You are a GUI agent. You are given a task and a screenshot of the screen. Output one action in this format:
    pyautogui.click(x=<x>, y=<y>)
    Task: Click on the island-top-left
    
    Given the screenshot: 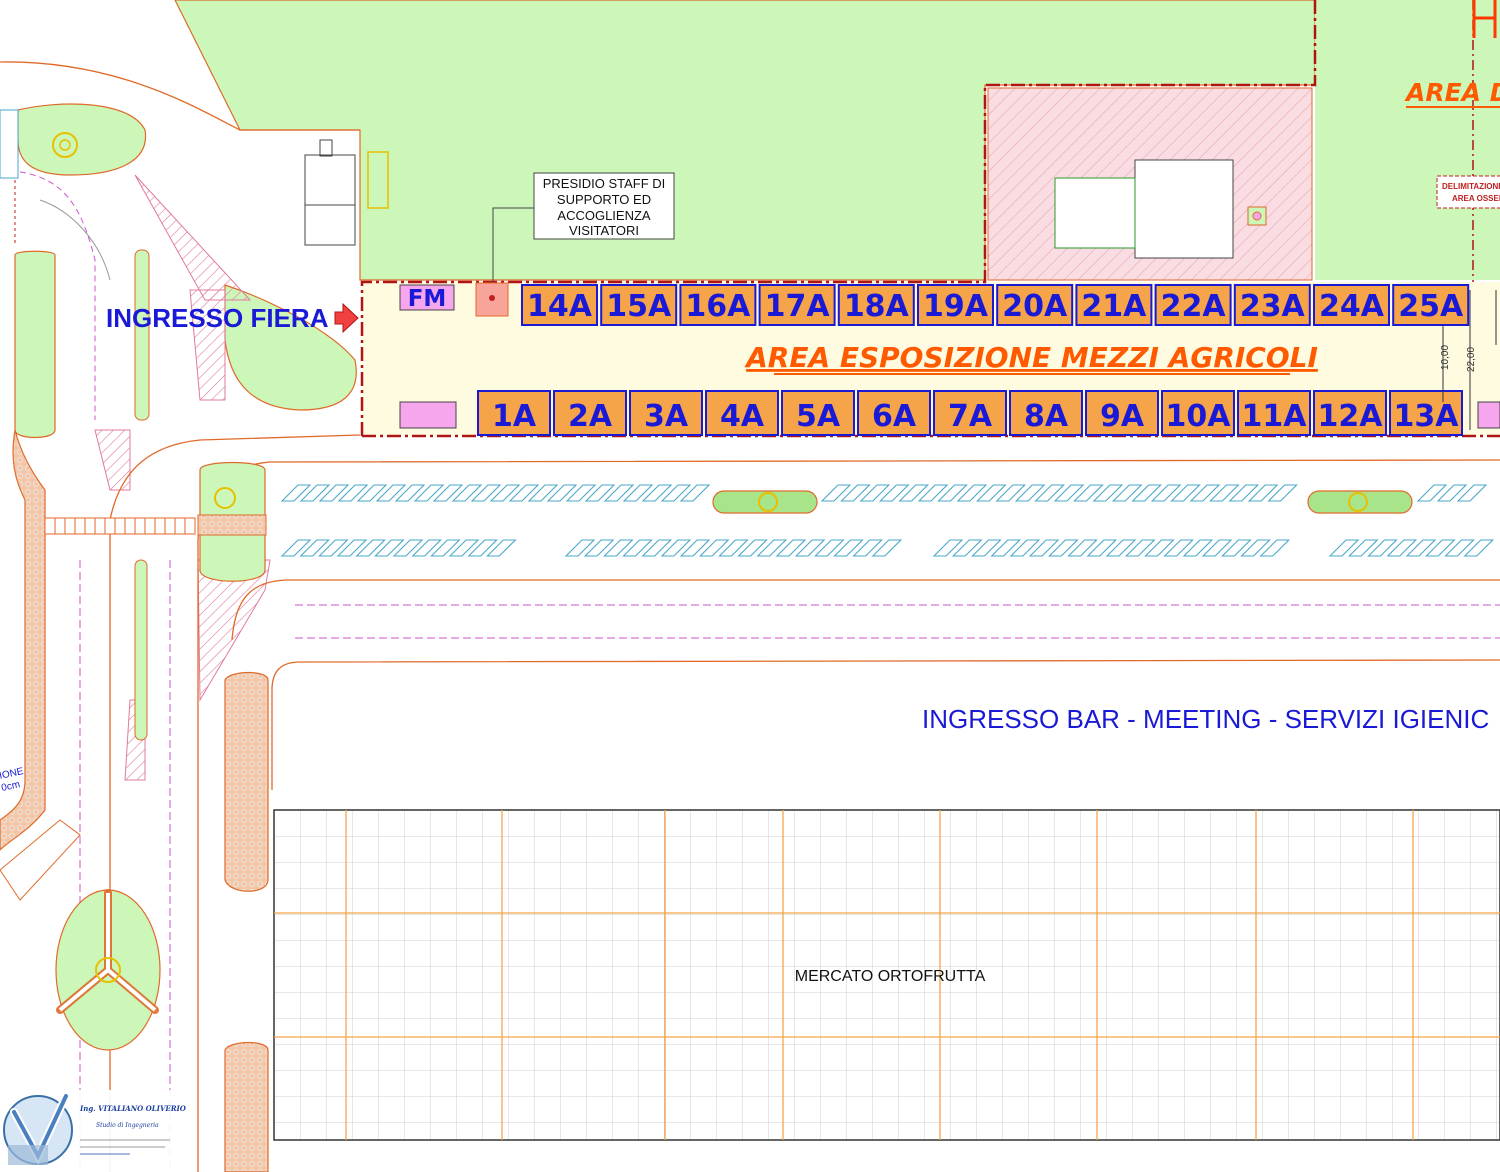 What is the action you would take?
    pyautogui.click(x=82, y=139)
    